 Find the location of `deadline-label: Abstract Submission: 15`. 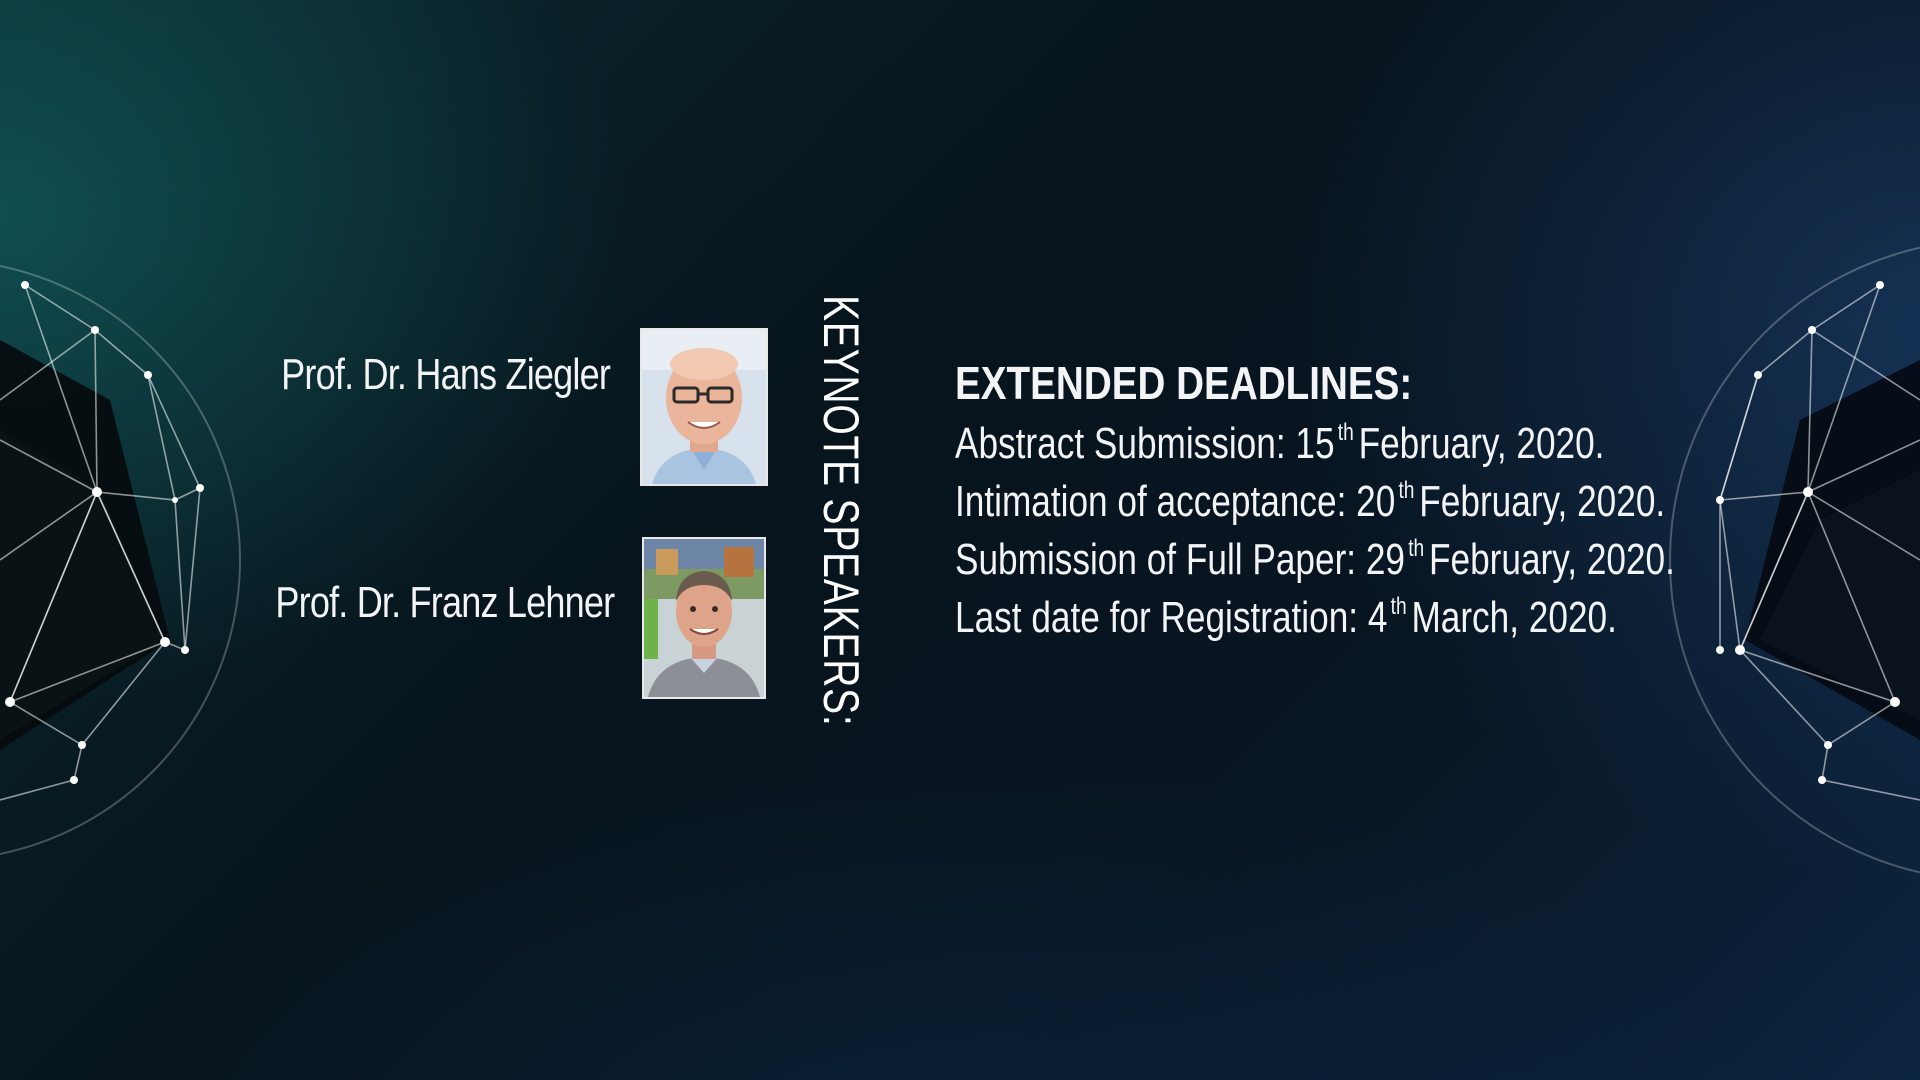

deadline-label: Abstract Submission: 15 is located at coordinates (1145, 443).